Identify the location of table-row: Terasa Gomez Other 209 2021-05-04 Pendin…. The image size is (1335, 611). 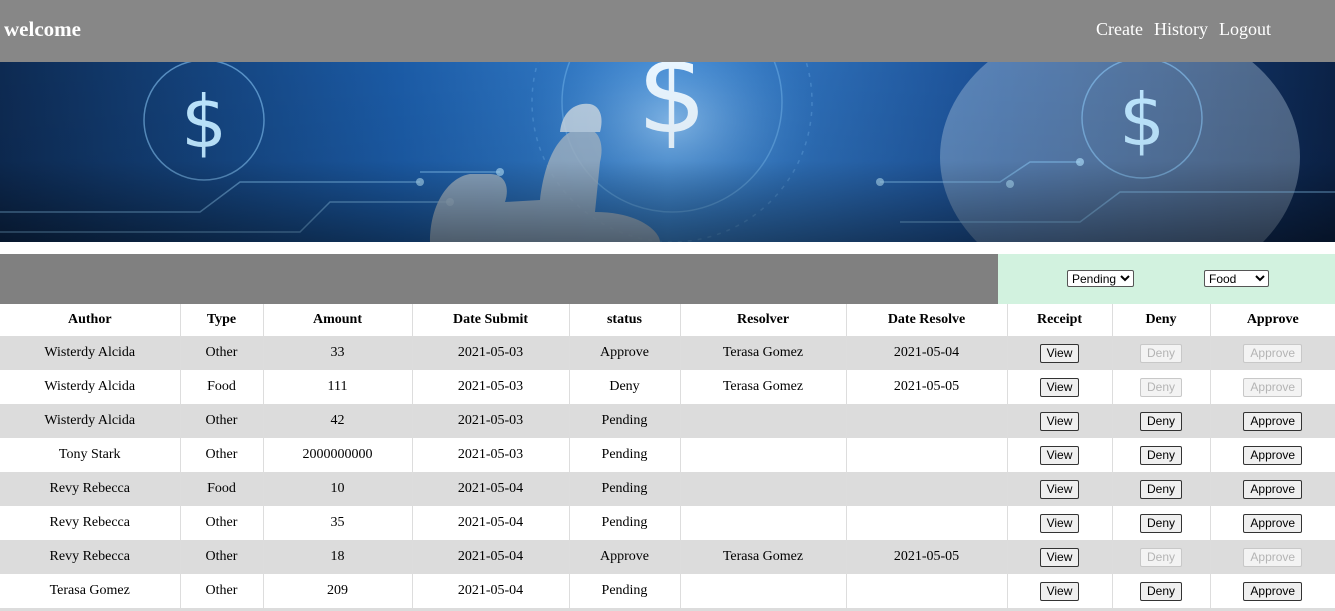
(667, 591).